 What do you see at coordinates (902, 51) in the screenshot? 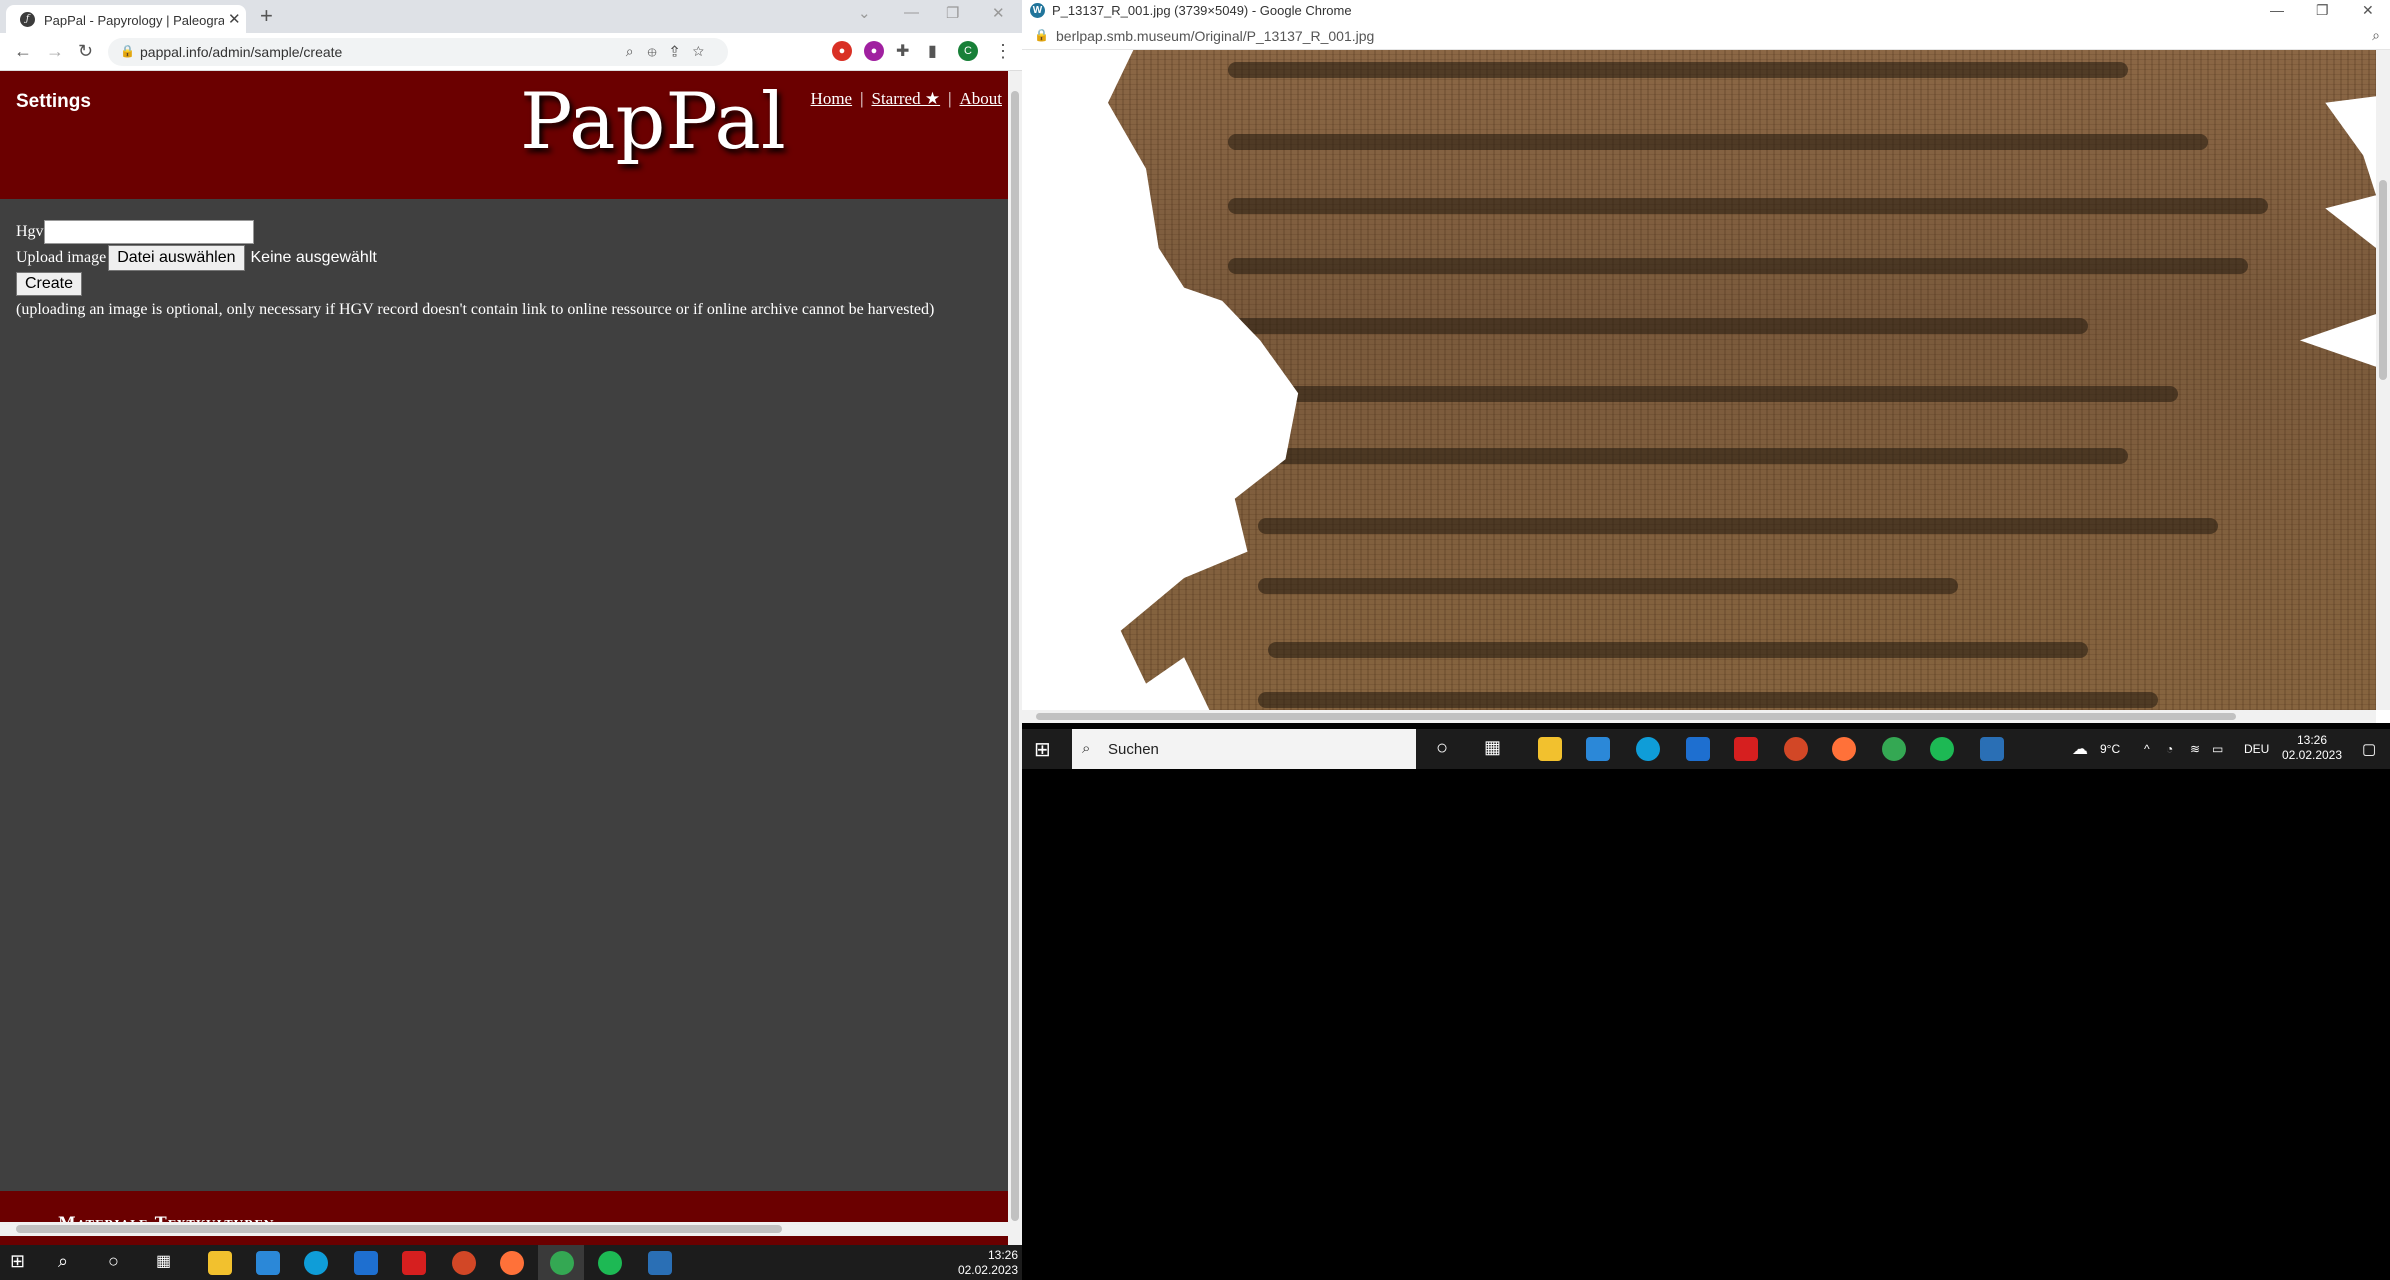
I see `puzzle-icon: ✚` at bounding box center [902, 51].